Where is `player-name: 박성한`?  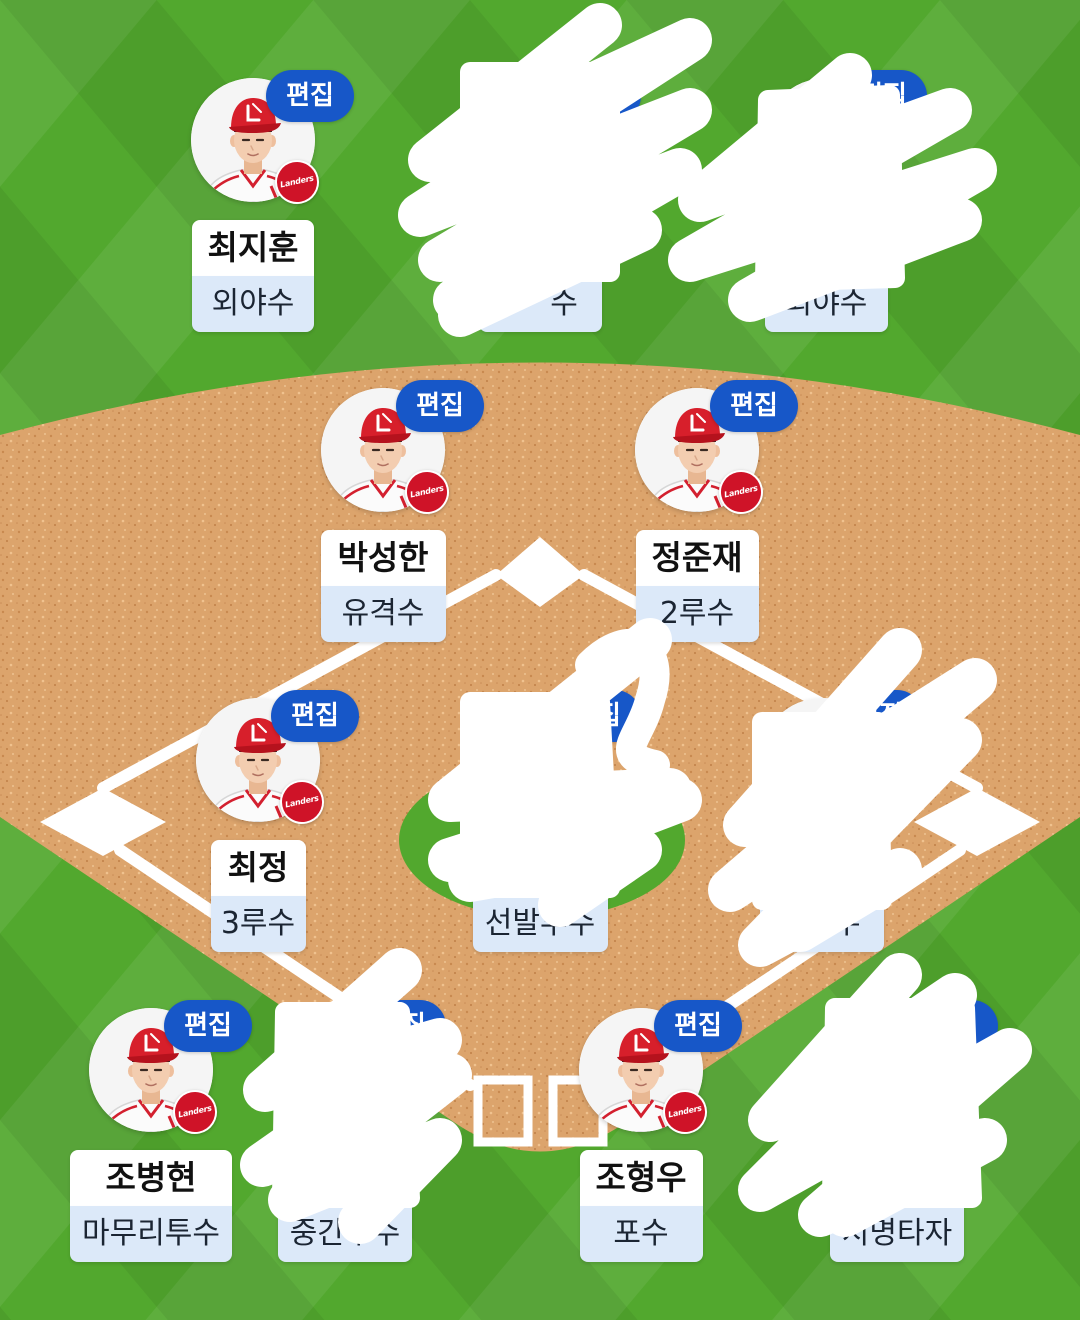
player-name: 박성한 is located at coordinates (383, 558).